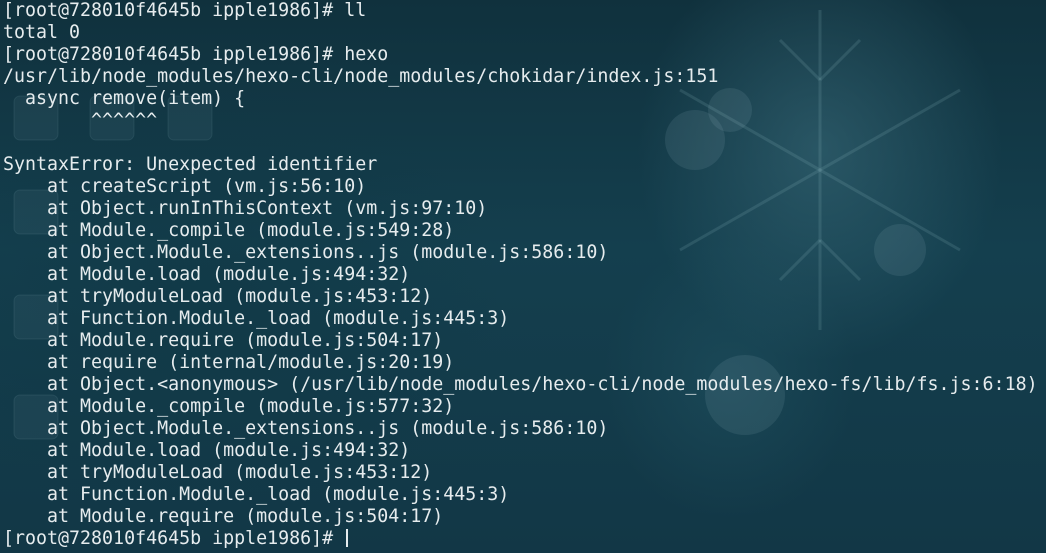 Image resolution: width=1046 pixels, height=553 pixels. I want to click on terminal-prompt: [root@728010f4645b ipple1986]#, so click(174, 538).